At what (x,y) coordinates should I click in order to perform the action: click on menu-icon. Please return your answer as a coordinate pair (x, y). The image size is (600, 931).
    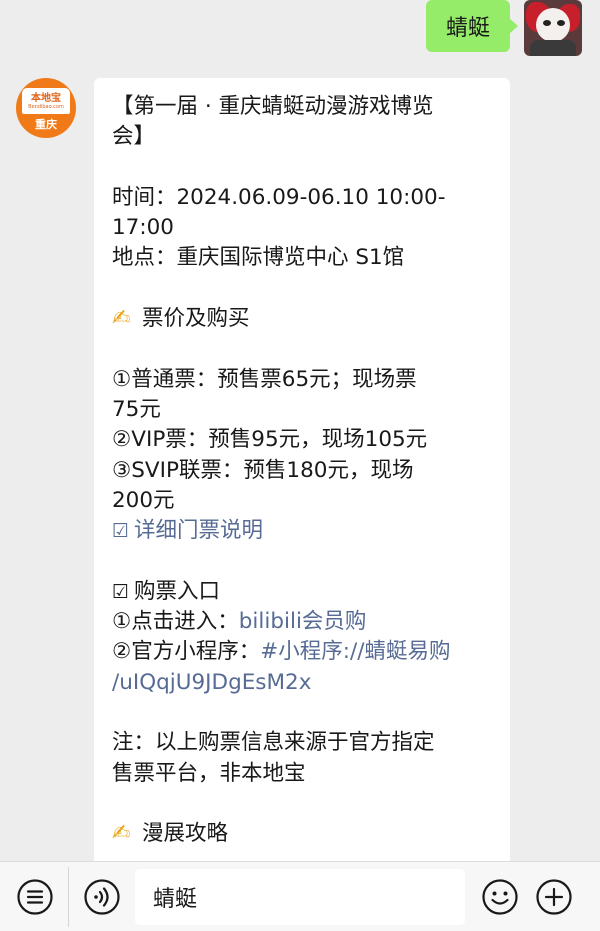
    Looking at the image, I should click on (35, 897).